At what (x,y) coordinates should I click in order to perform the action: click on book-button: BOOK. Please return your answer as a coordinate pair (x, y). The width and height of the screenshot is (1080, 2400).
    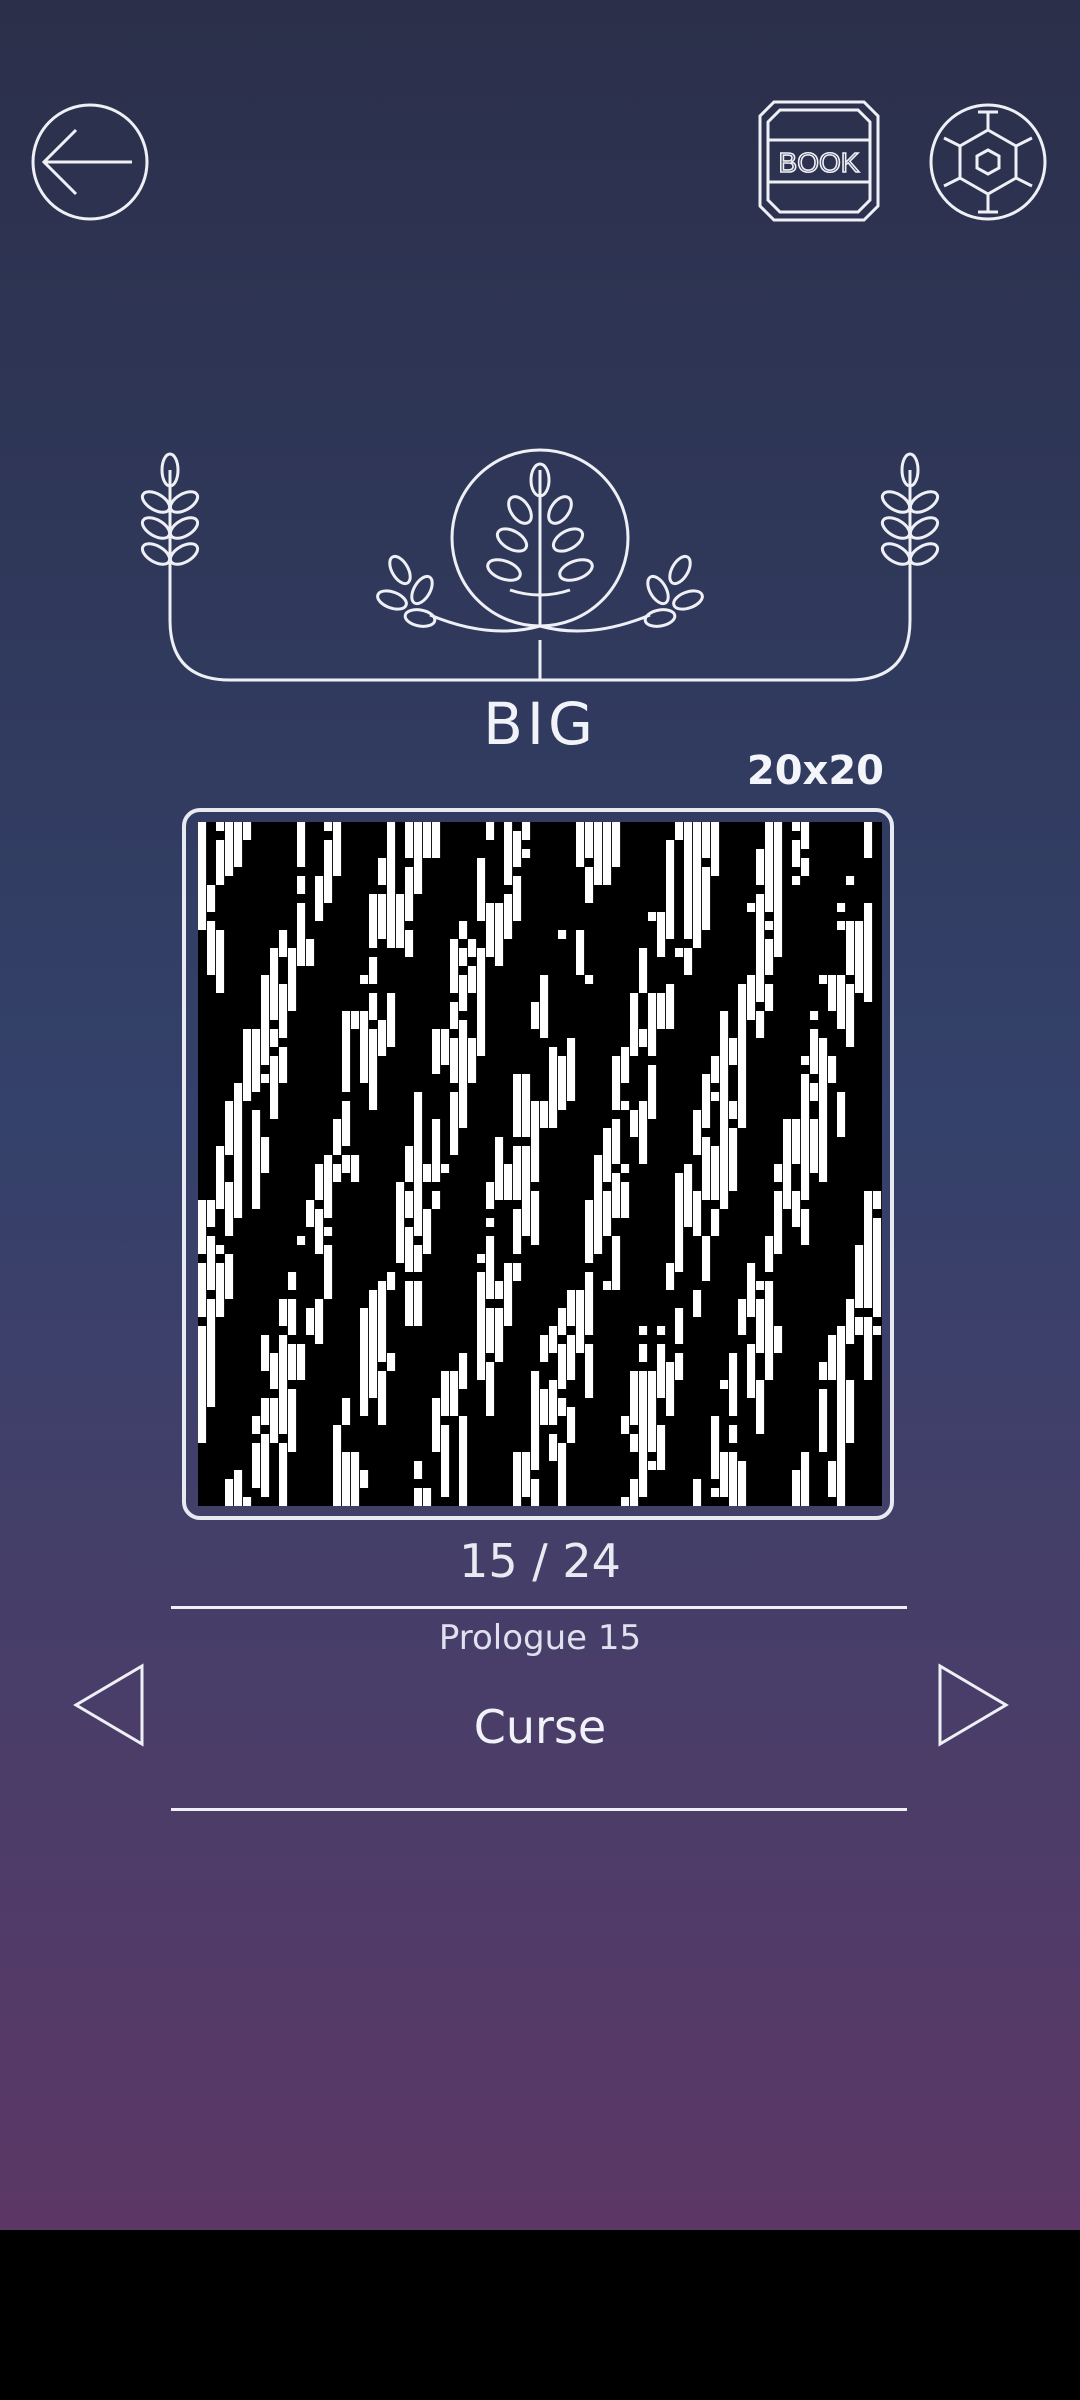
    Looking at the image, I should click on (819, 161).